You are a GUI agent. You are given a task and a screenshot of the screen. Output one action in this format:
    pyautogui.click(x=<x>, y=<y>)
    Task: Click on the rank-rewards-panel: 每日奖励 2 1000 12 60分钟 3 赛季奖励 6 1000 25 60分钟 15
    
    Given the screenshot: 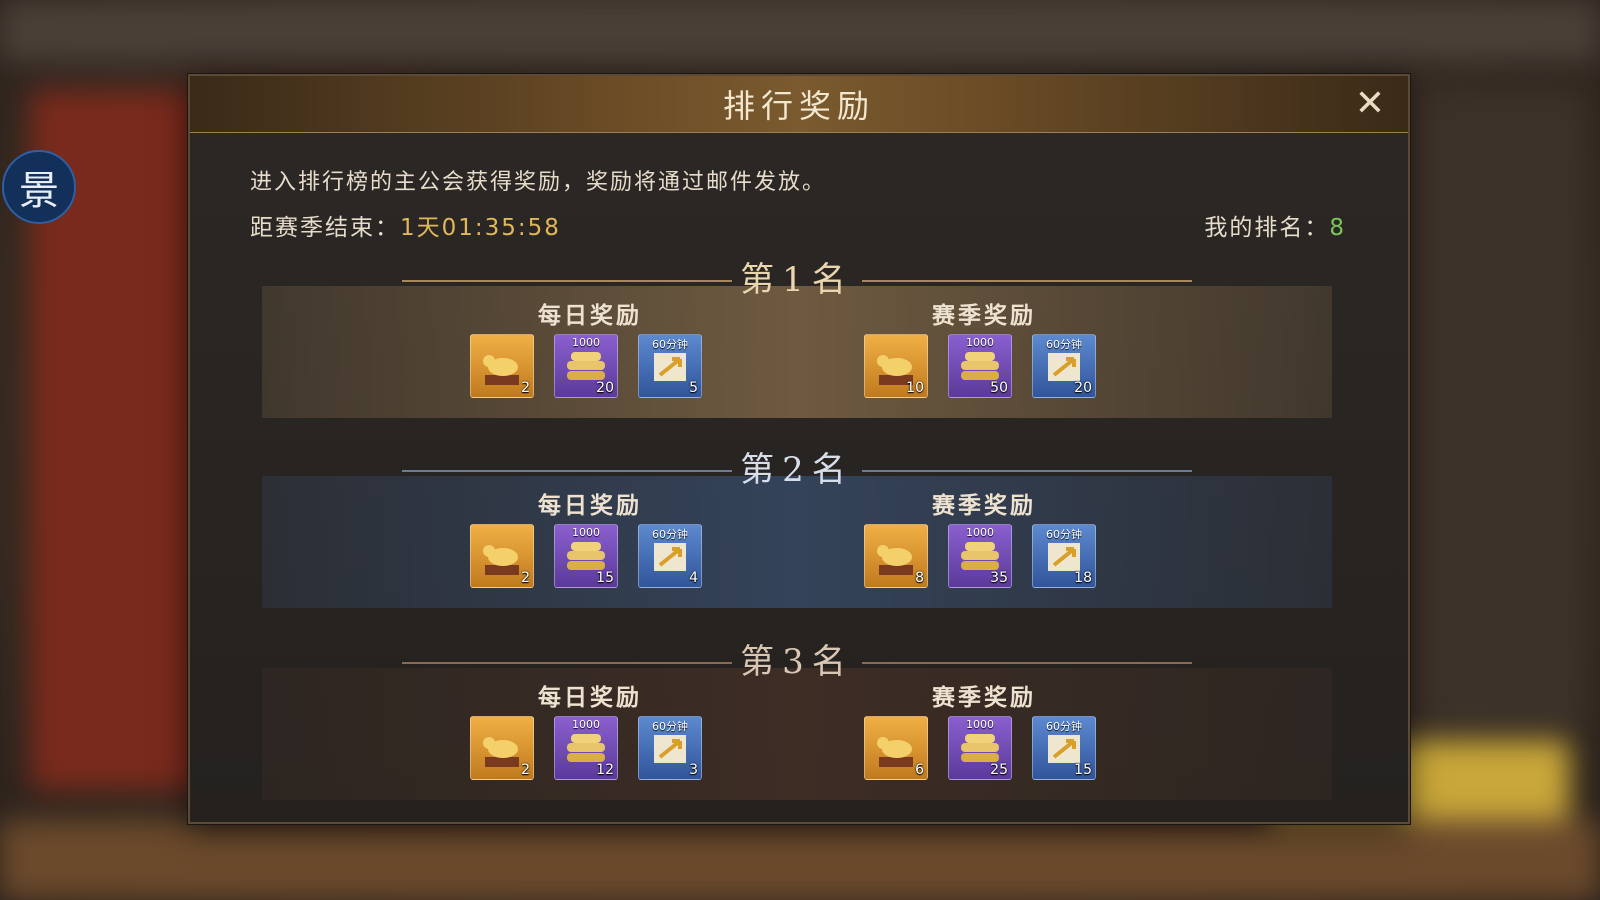 What is the action you would take?
    pyautogui.click(x=797, y=734)
    